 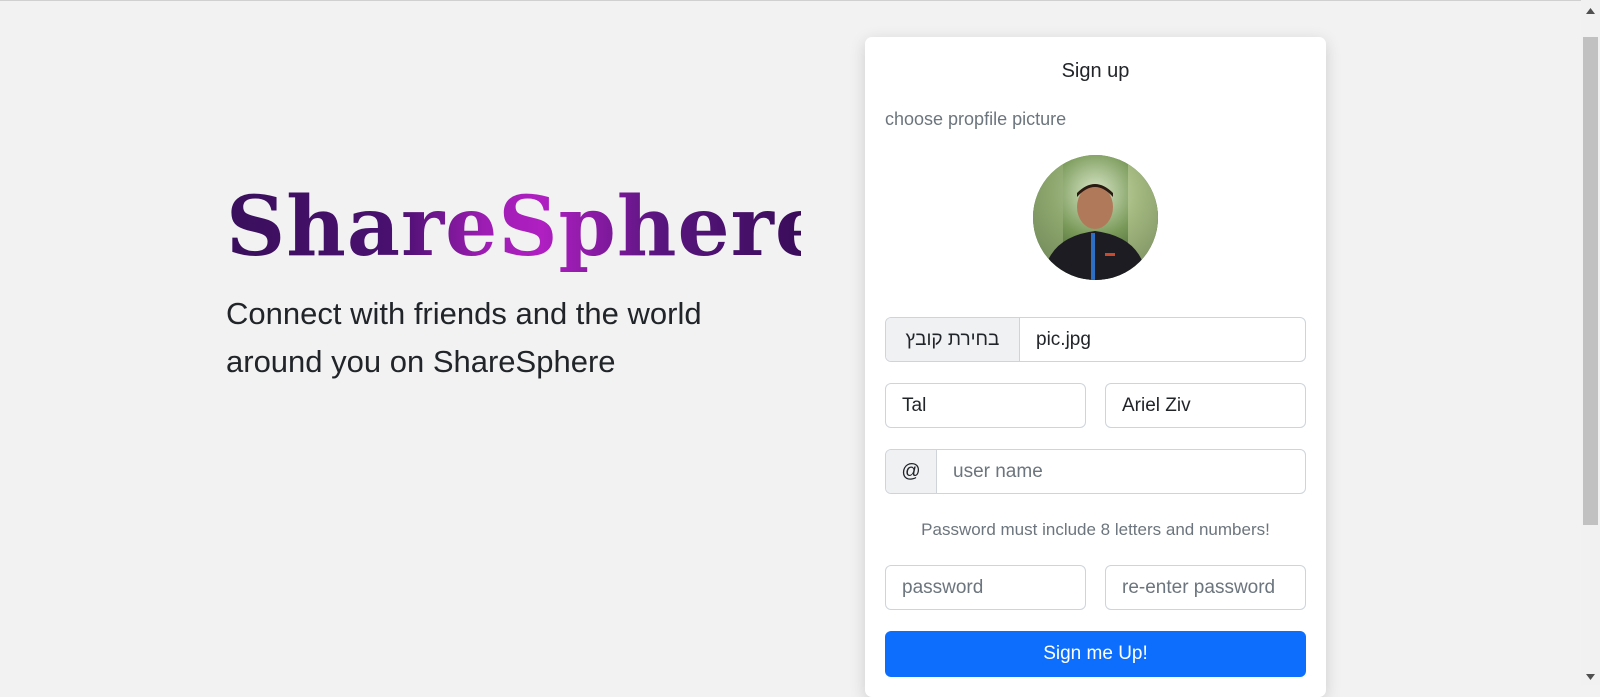 What do you see at coordinates (1590, 676) in the screenshot?
I see `scroll-down-arrow-icon` at bounding box center [1590, 676].